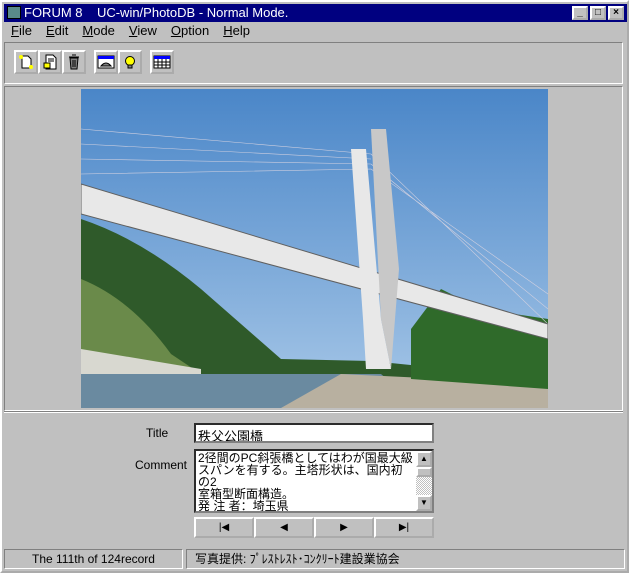 This screenshot has width=629, height=573. I want to click on first-record-button: |◀, so click(224, 527).